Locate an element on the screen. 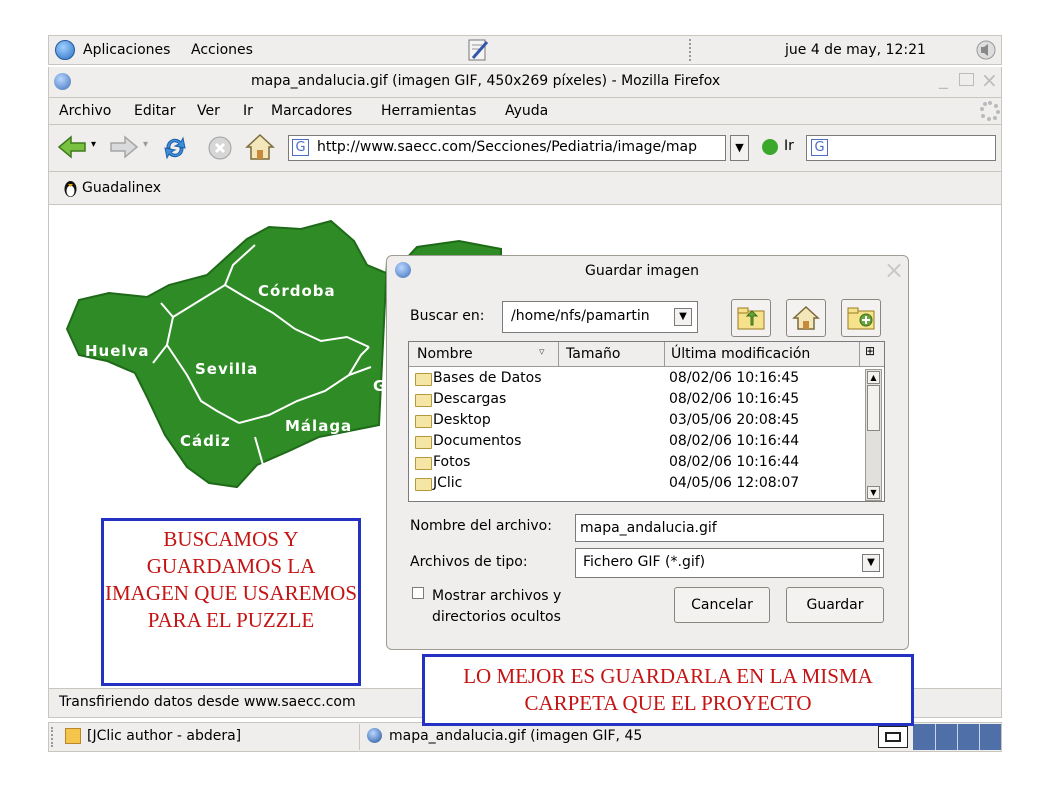 The image size is (1058, 793). actions-menu: Acciones is located at coordinates (222, 50).